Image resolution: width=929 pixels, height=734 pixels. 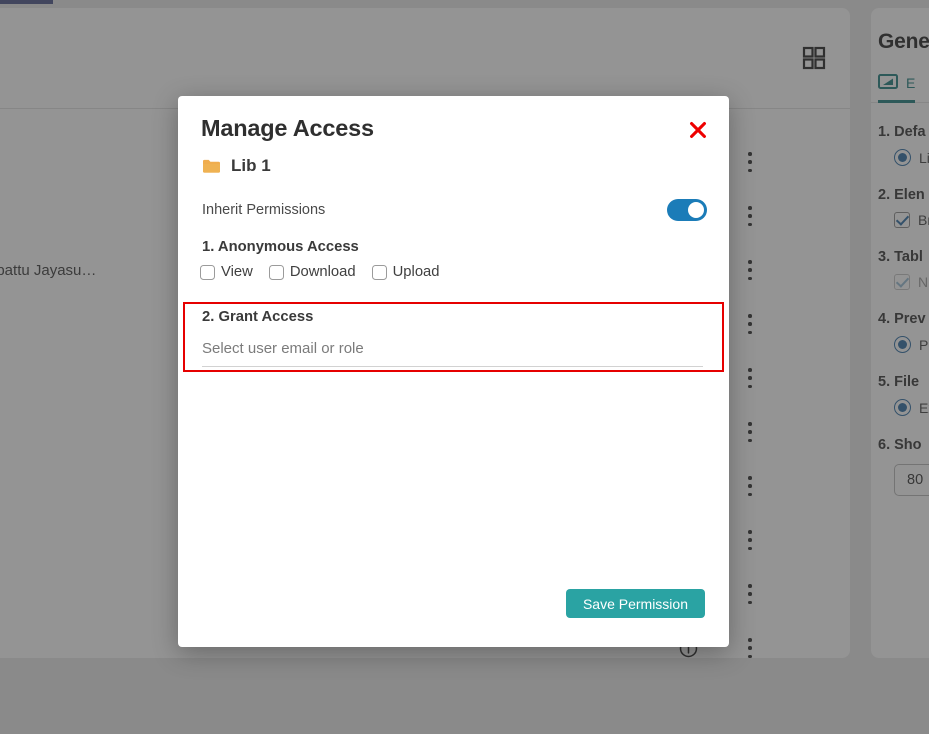 What do you see at coordinates (454, 210) in the screenshot?
I see `inherit-permissions-row: Inherit Permissions` at bounding box center [454, 210].